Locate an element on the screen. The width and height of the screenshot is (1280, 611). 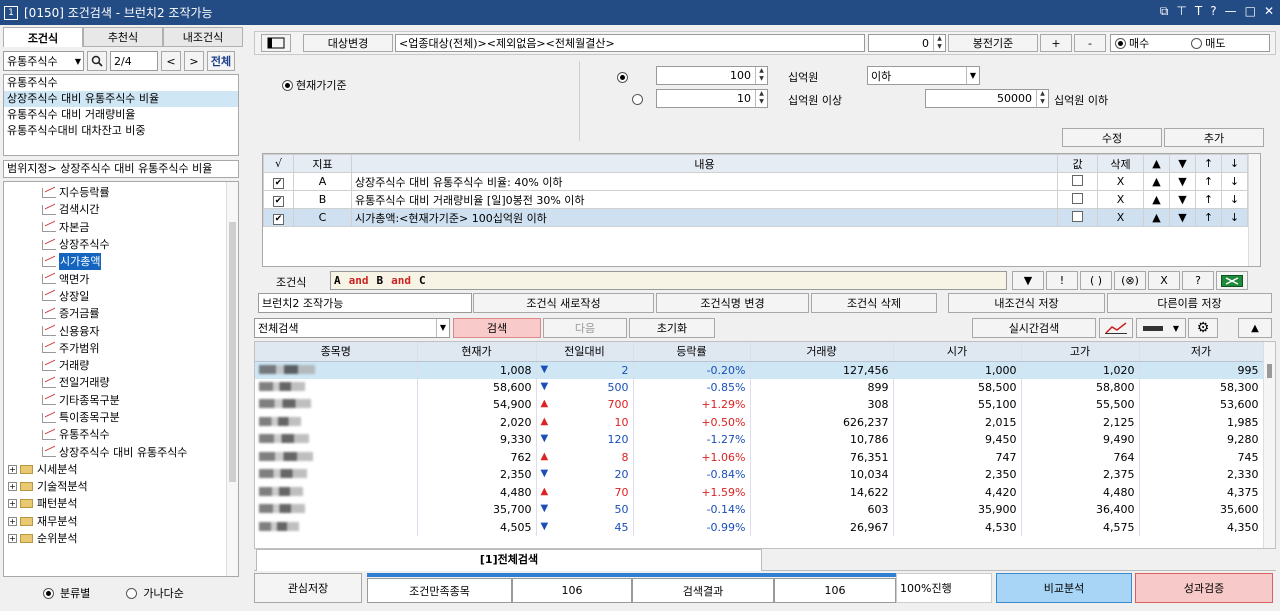
tree-item: 거래량 is located at coordinates (121, 365).